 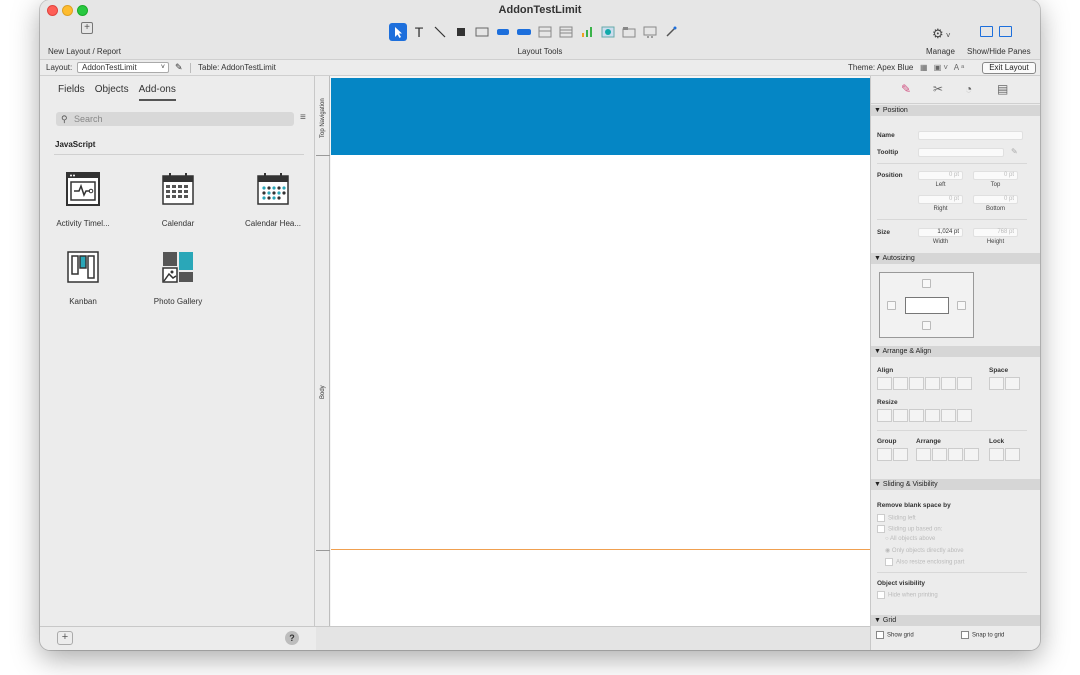 I want to click on anchor-left-icon, so click(x=891, y=305).